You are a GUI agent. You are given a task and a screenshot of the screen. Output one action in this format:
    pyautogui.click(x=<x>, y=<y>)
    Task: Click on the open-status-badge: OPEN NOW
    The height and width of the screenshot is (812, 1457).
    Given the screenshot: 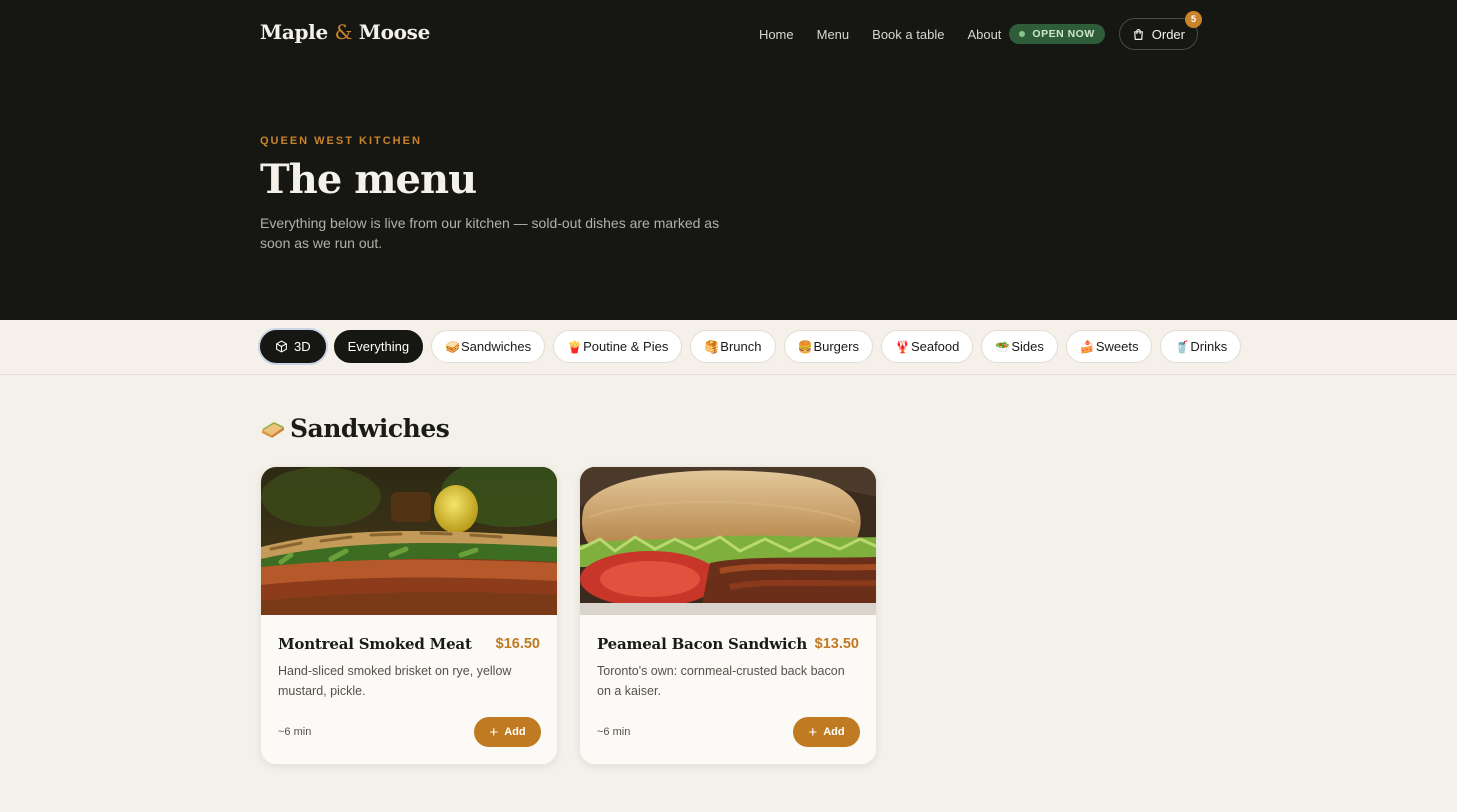 What is the action you would take?
    pyautogui.click(x=1057, y=34)
    